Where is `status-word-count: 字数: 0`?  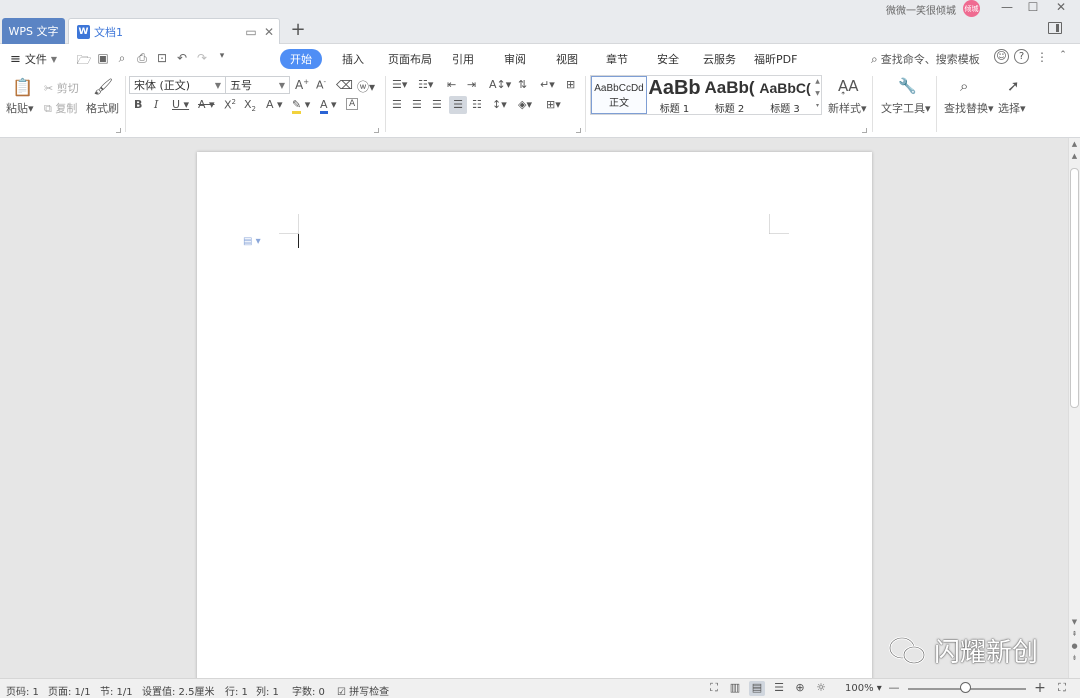 status-word-count: 字数: 0 is located at coordinates (308, 690).